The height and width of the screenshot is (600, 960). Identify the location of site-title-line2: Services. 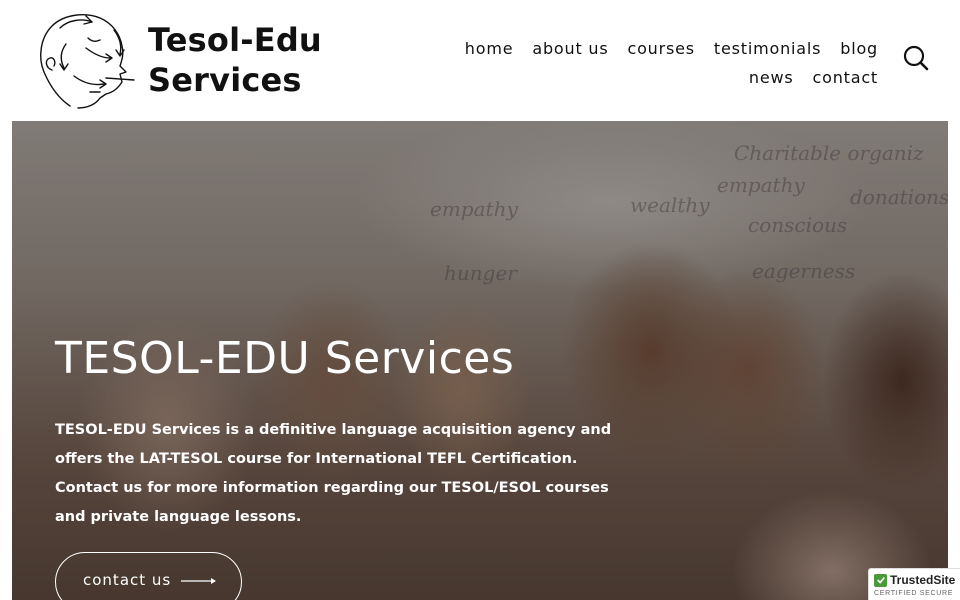
(225, 80).